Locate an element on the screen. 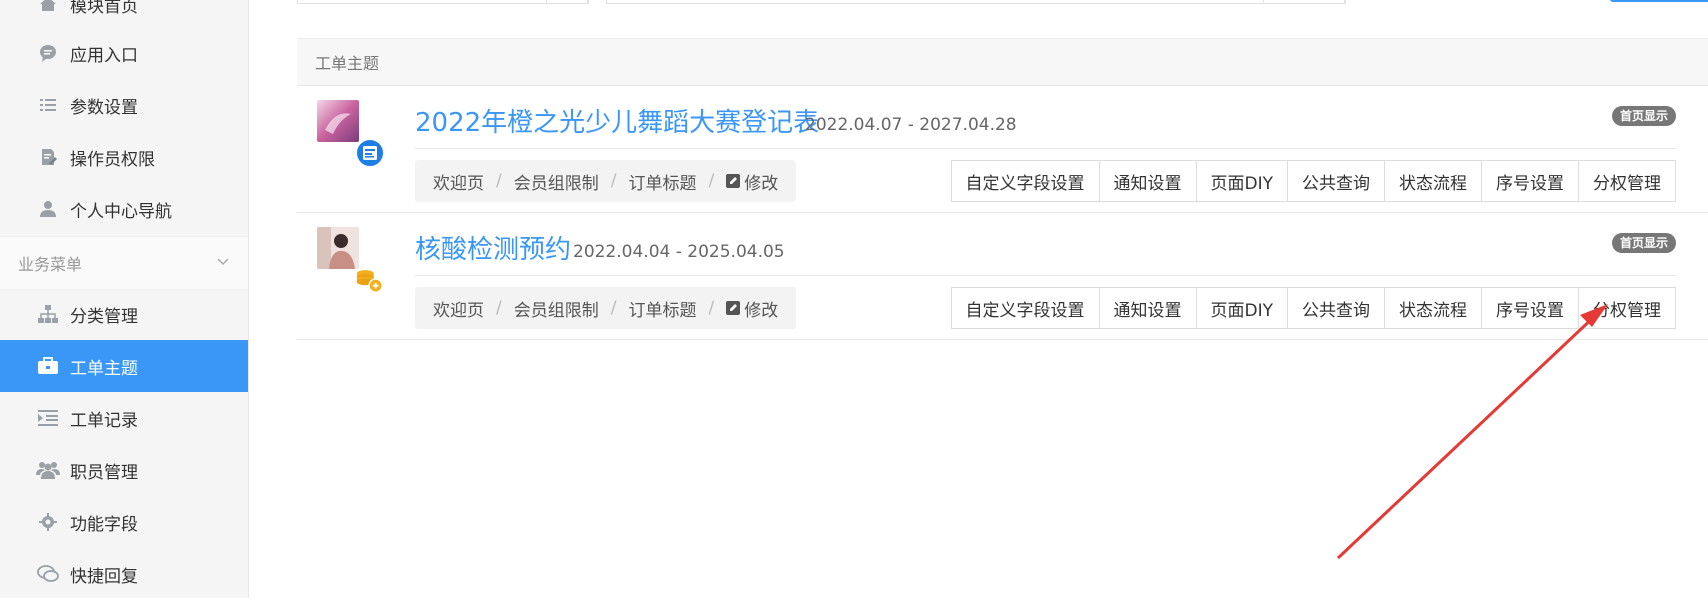 This screenshot has width=1708, height=600. form-badge-icon is located at coordinates (370, 153).